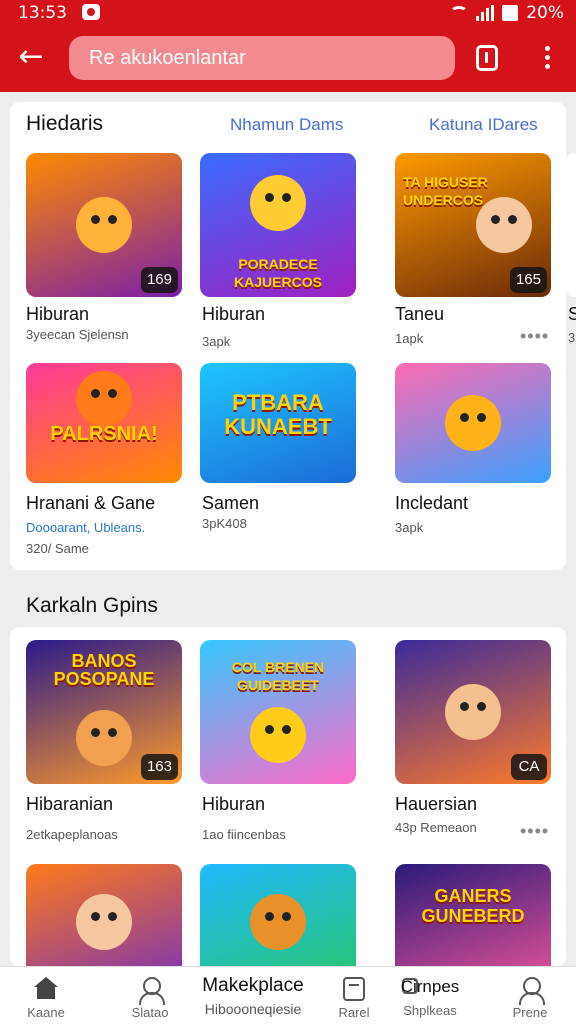 The image size is (576, 1024). Describe the element at coordinates (409, 338) in the screenshot. I see `game-subtitle: 1apk` at that location.